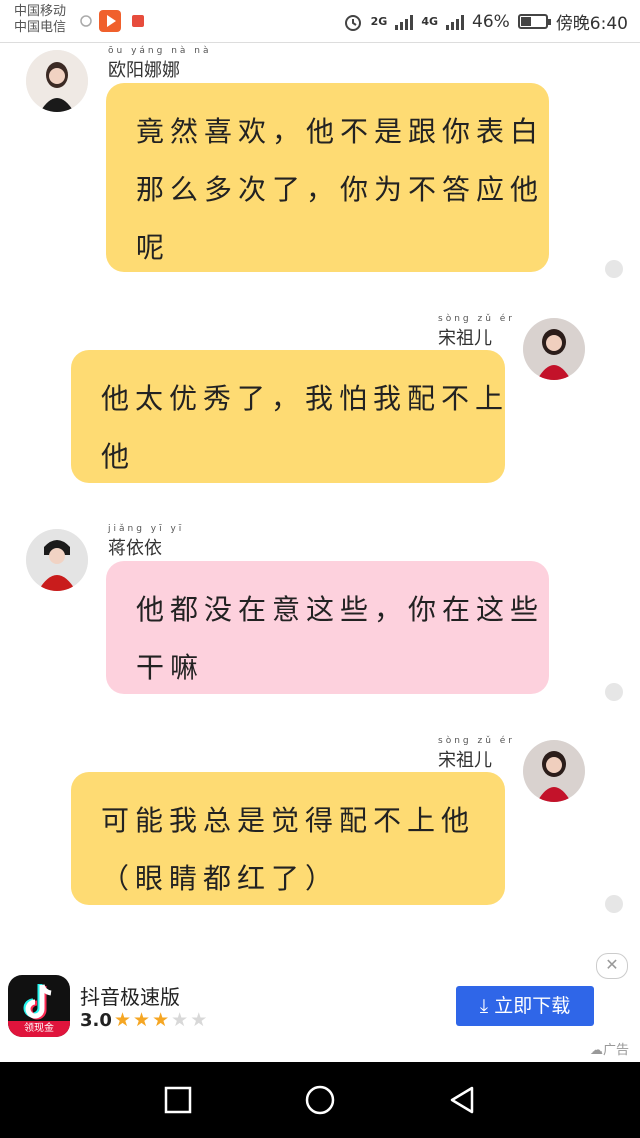 This screenshot has width=640, height=1138. I want to click on sender-name: ōu yáng nà nà 欧阳娜娜, so click(160, 63).